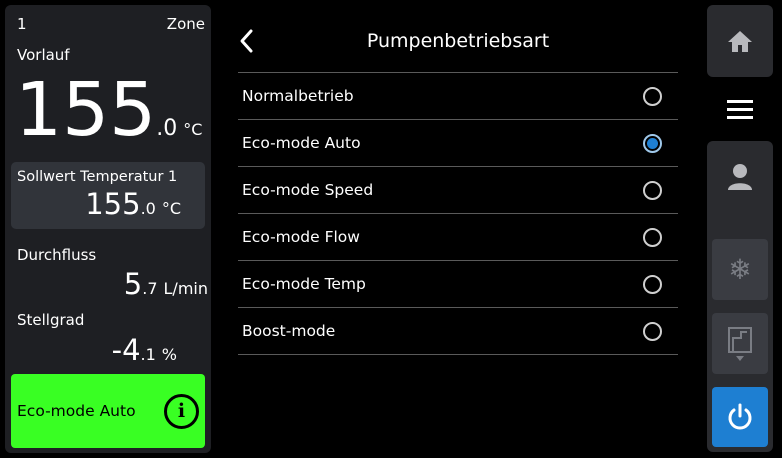 The width and height of the screenshot is (782, 458). I want to click on vorlauf-value-int: 155, so click(86, 110).